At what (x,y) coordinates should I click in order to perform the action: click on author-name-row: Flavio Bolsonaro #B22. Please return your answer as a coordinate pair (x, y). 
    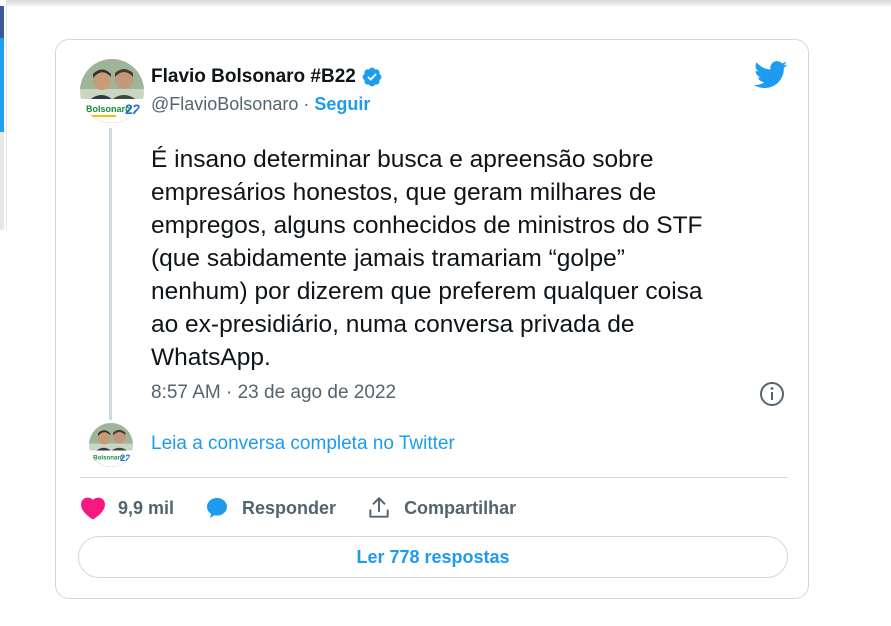
    Looking at the image, I should click on (267, 77).